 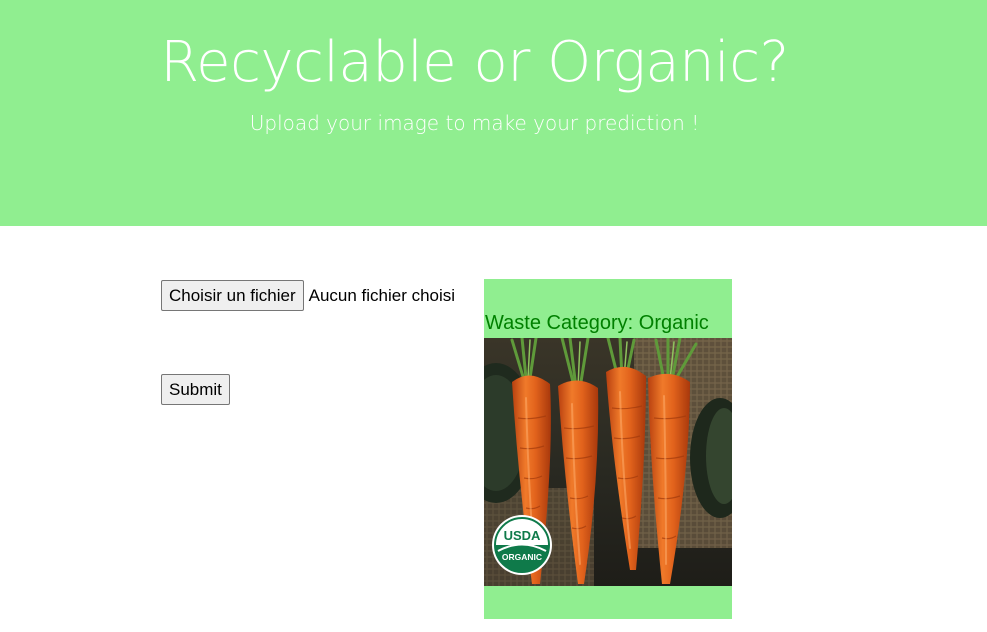 What do you see at coordinates (522, 557) in the screenshot?
I see `svg-text: ORGANIC` at bounding box center [522, 557].